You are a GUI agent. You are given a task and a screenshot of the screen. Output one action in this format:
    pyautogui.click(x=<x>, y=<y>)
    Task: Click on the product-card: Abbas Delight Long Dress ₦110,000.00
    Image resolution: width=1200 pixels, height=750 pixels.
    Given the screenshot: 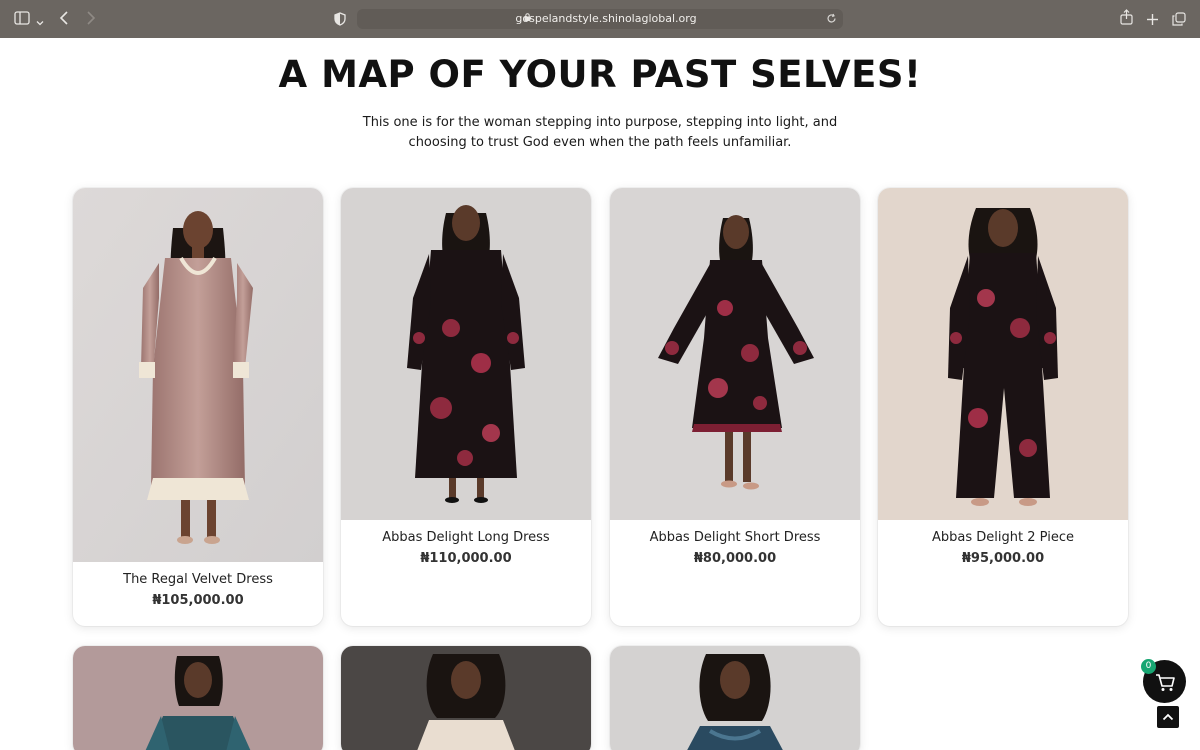 What is the action you would take?
    pyautogui.click(x=466, y=407)
    